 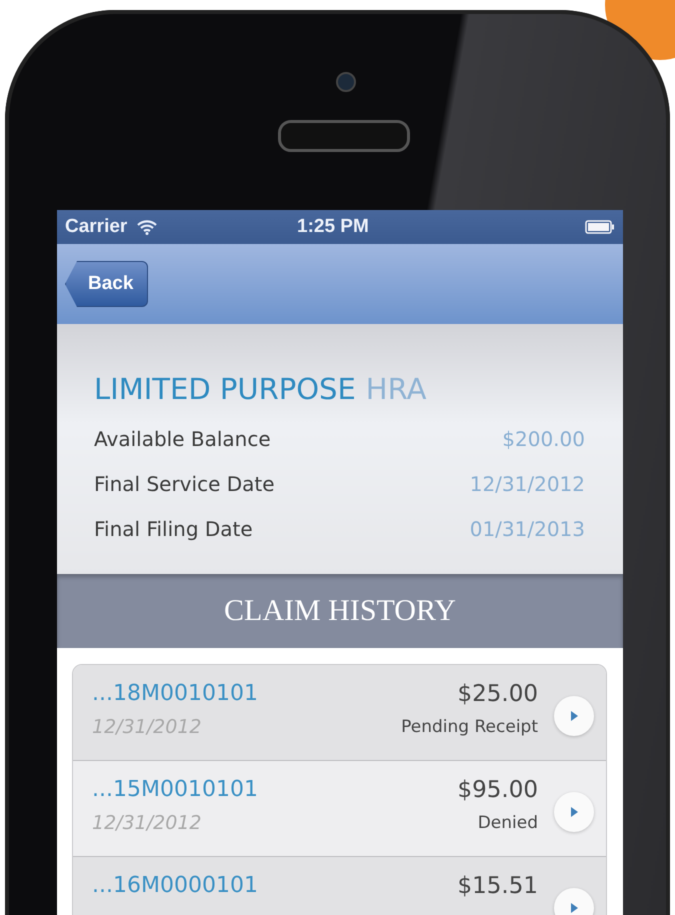 What do you see at coordinates (527, 484) in the screenshot?
I see `detail-value: 12/31/2012` at bounding box center [527, 484].